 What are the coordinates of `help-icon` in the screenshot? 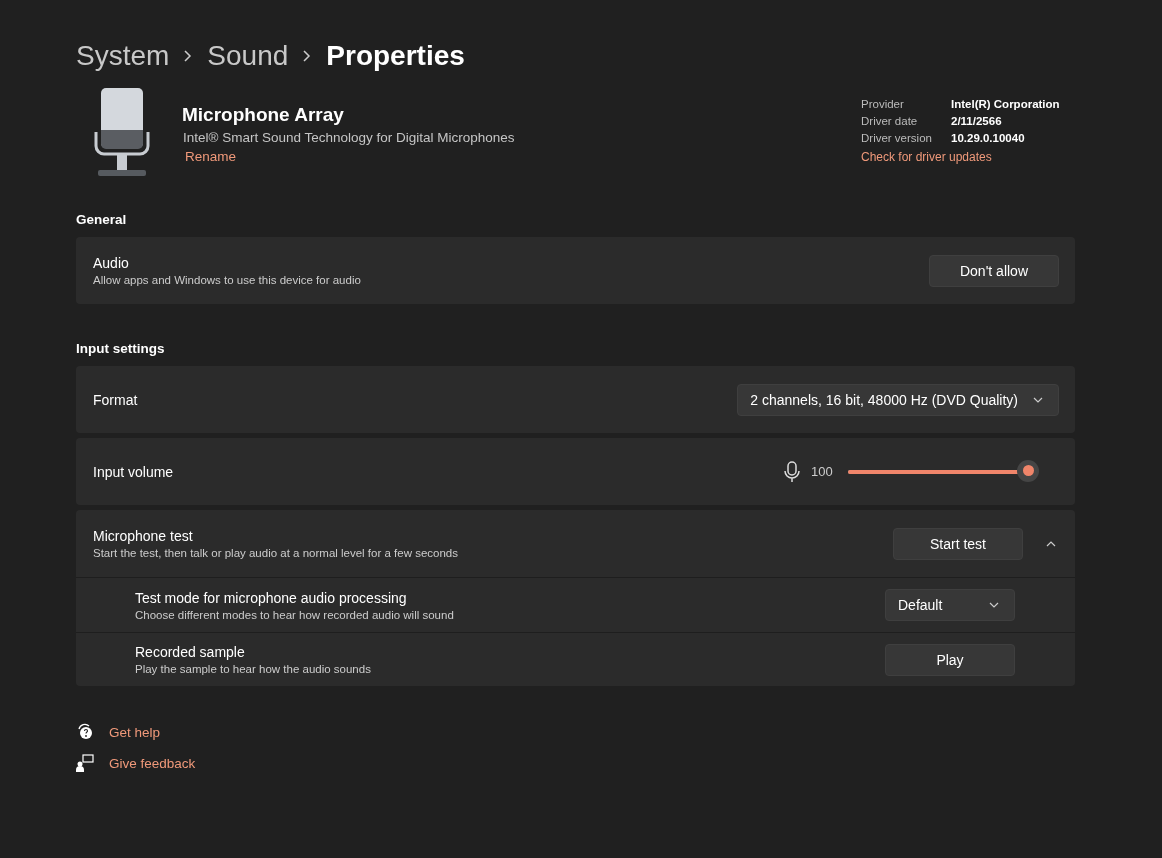 It's located at (85, 732).